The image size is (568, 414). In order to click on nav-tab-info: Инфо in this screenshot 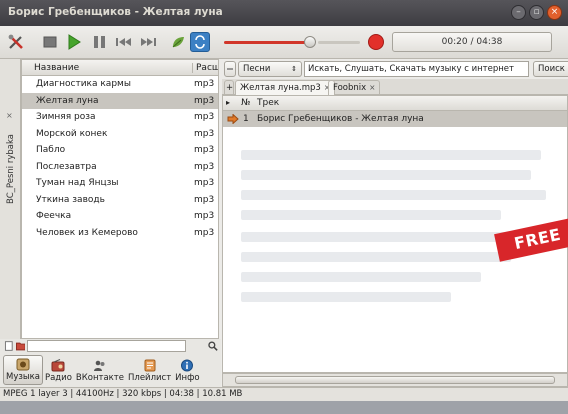, I will do `click(187, 370)`.